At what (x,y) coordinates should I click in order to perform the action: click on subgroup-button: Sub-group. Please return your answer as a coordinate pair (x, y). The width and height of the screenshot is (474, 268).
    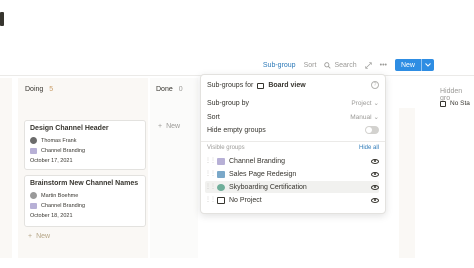
    Looking at the image, I should click on (279, 65).